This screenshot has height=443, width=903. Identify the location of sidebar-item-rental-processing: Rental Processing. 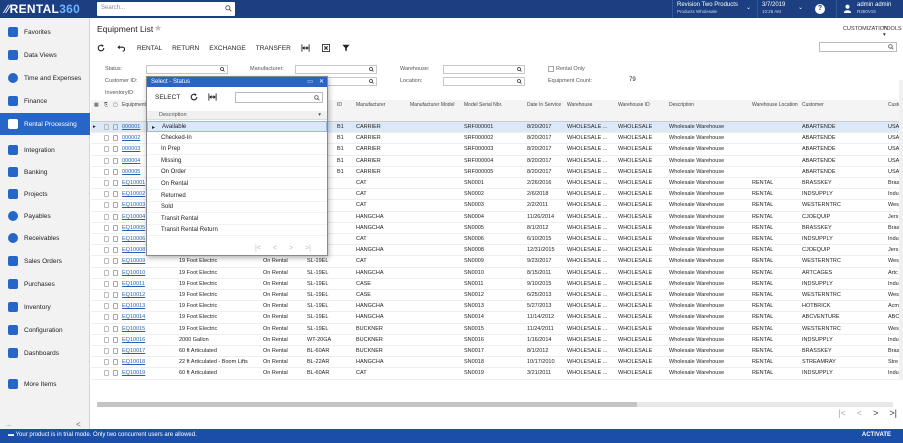
(45, 124).